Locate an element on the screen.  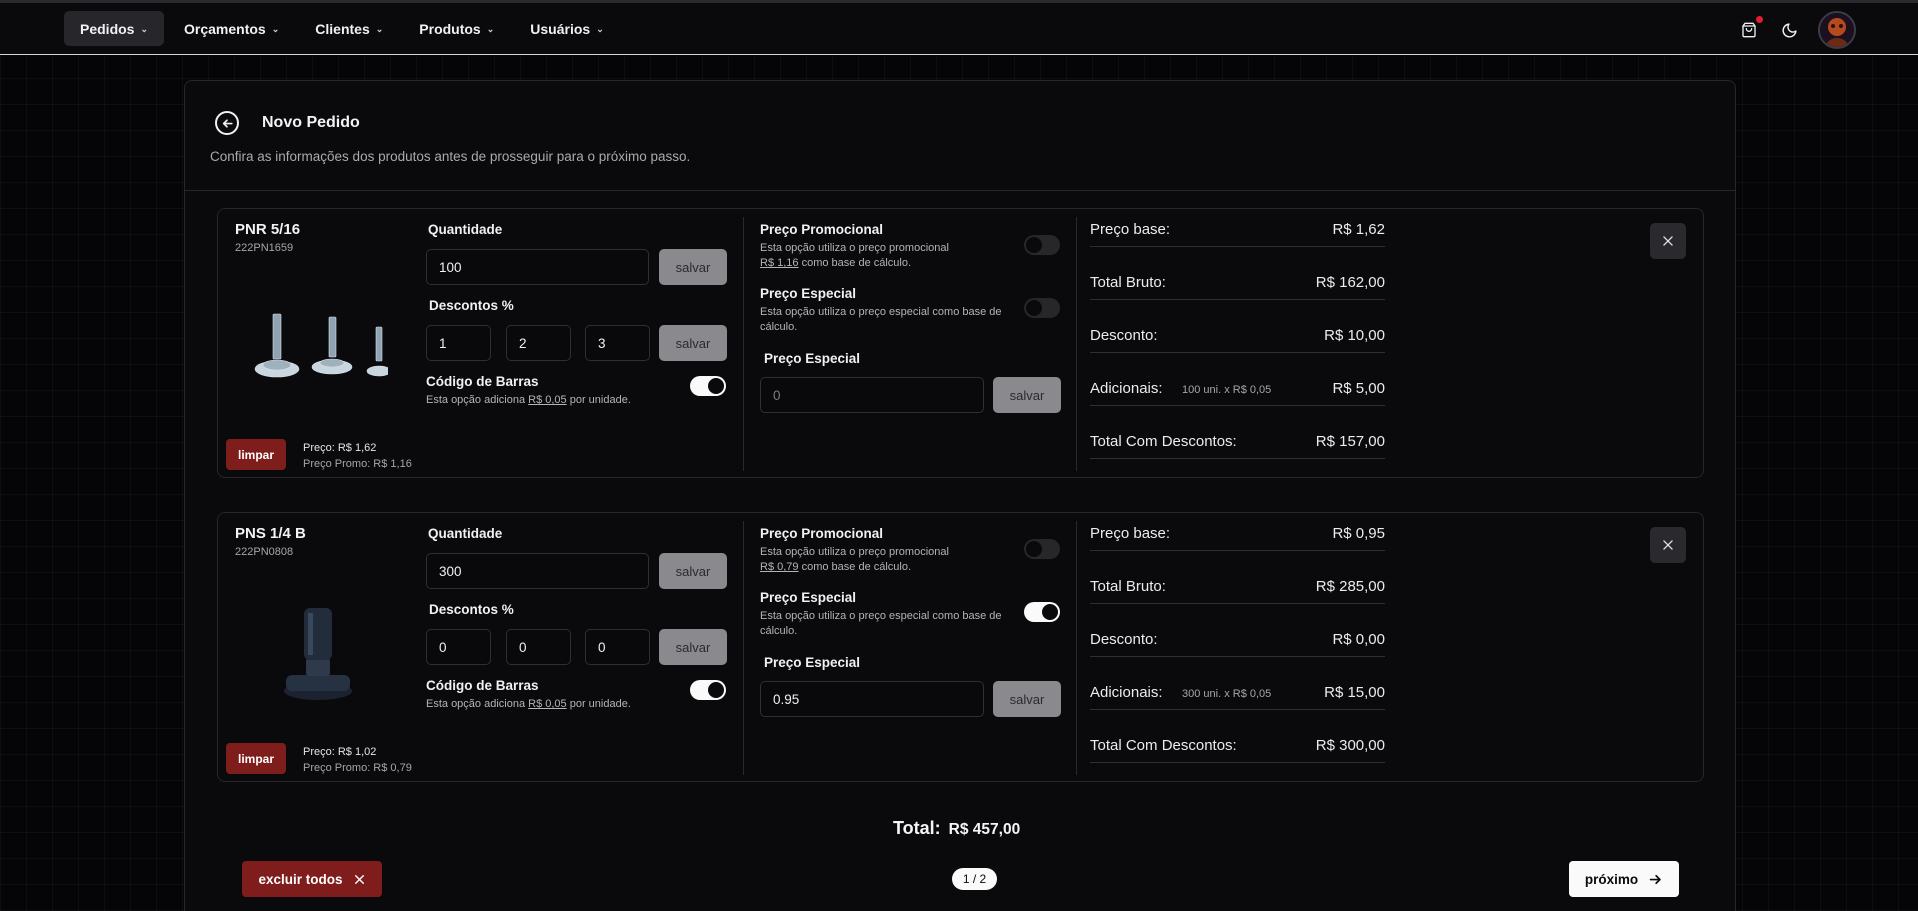
summary-value: R$ 300,00 is located at coordinates (1350, 745).